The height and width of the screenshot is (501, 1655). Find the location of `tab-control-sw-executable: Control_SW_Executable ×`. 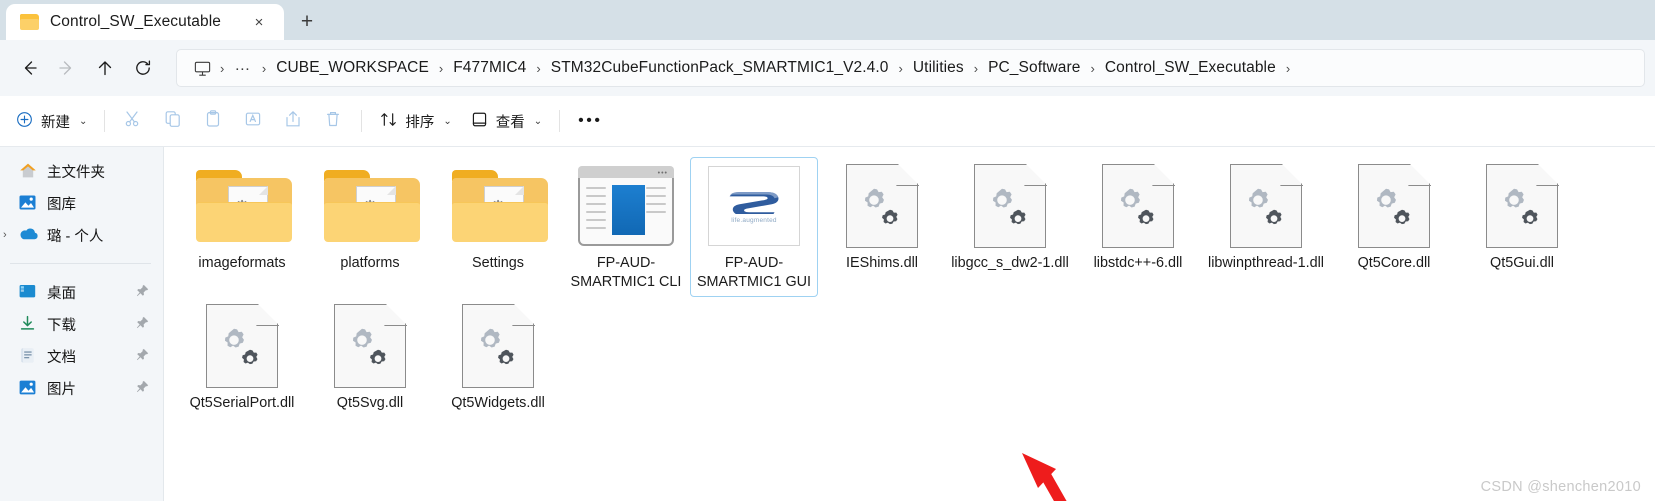

tab-control-sw-executable: Control_SW_Executable × is located at coordinates (145, 22).